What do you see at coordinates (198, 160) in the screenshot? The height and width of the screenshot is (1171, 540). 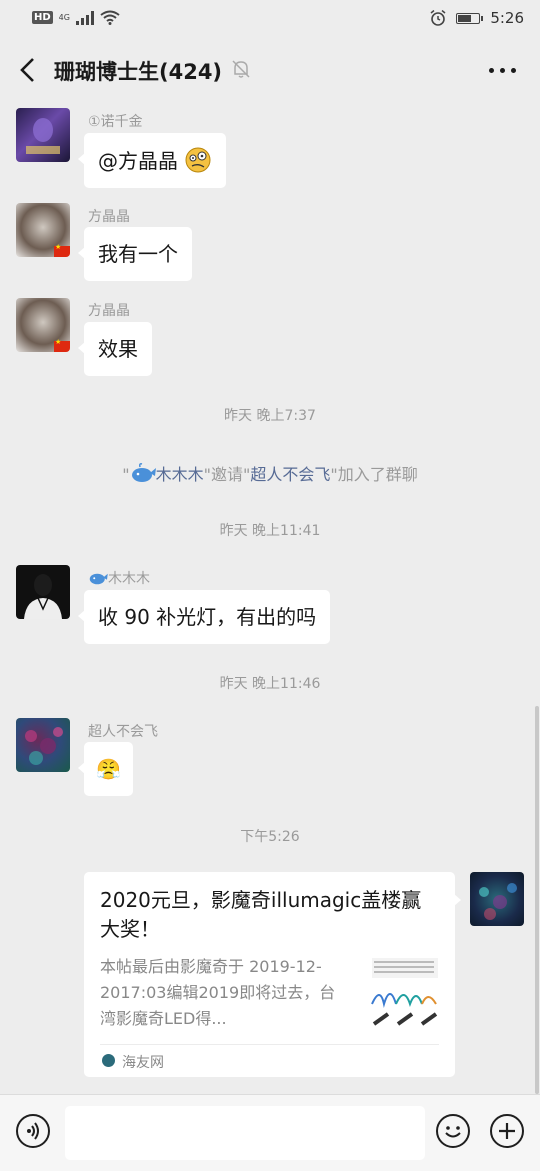 I see `confused-emoji-icon` at bounding box center [198, 160].